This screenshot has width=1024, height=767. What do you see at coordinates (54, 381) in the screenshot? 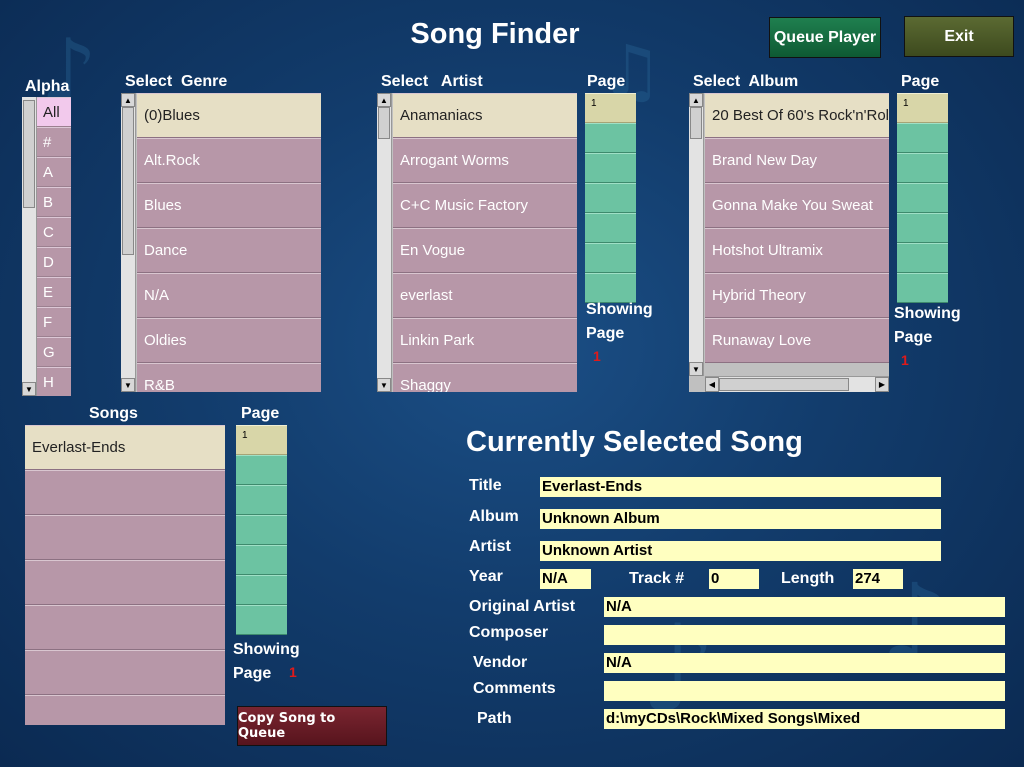
I see `alpha-list-item: H` at bounding box center [54, 381].